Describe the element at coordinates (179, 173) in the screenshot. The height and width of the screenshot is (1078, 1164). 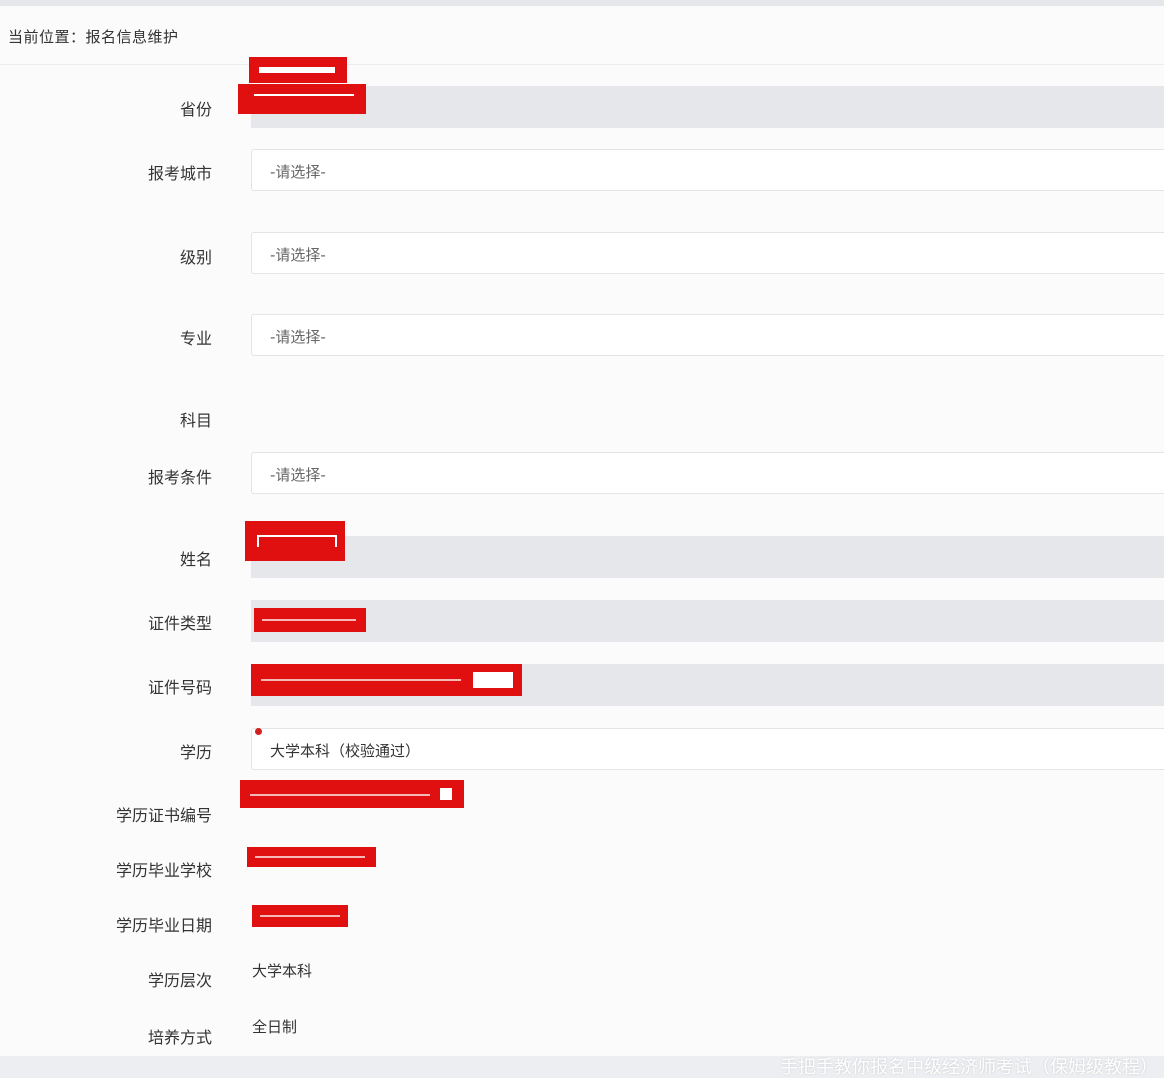
I see `city-label: 报考城市` at that location.